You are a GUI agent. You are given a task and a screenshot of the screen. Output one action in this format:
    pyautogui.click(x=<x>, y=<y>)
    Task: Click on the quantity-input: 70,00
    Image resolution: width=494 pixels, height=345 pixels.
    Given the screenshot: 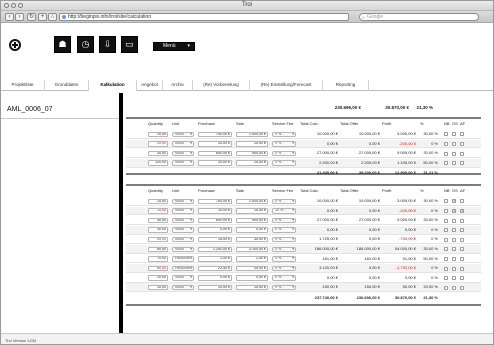 What is the action you would take?
    pyautogui.click(x=158, y=259)
    